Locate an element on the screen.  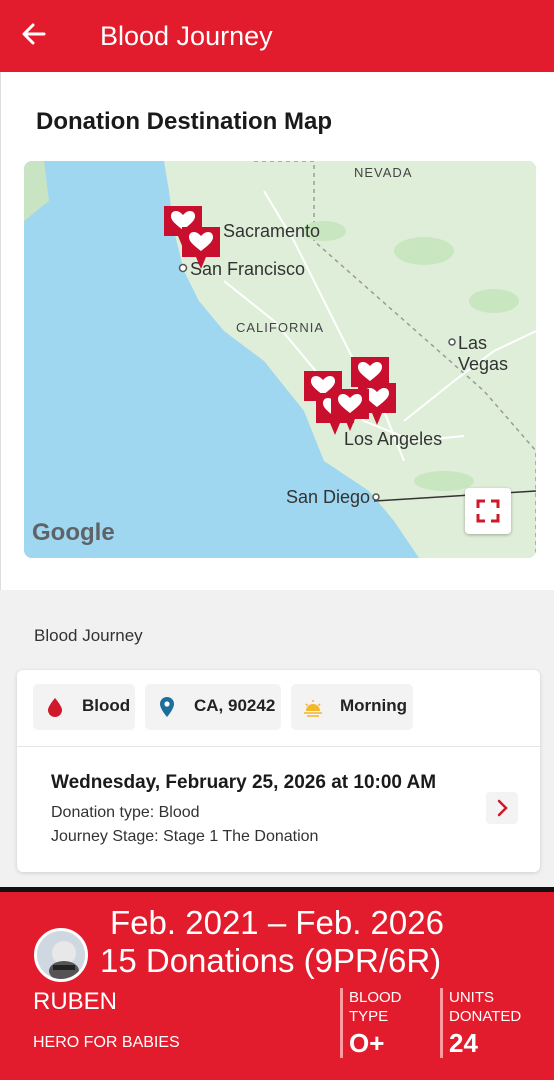
chip-location: CA, 90242 is located at coordinates (213, 707).